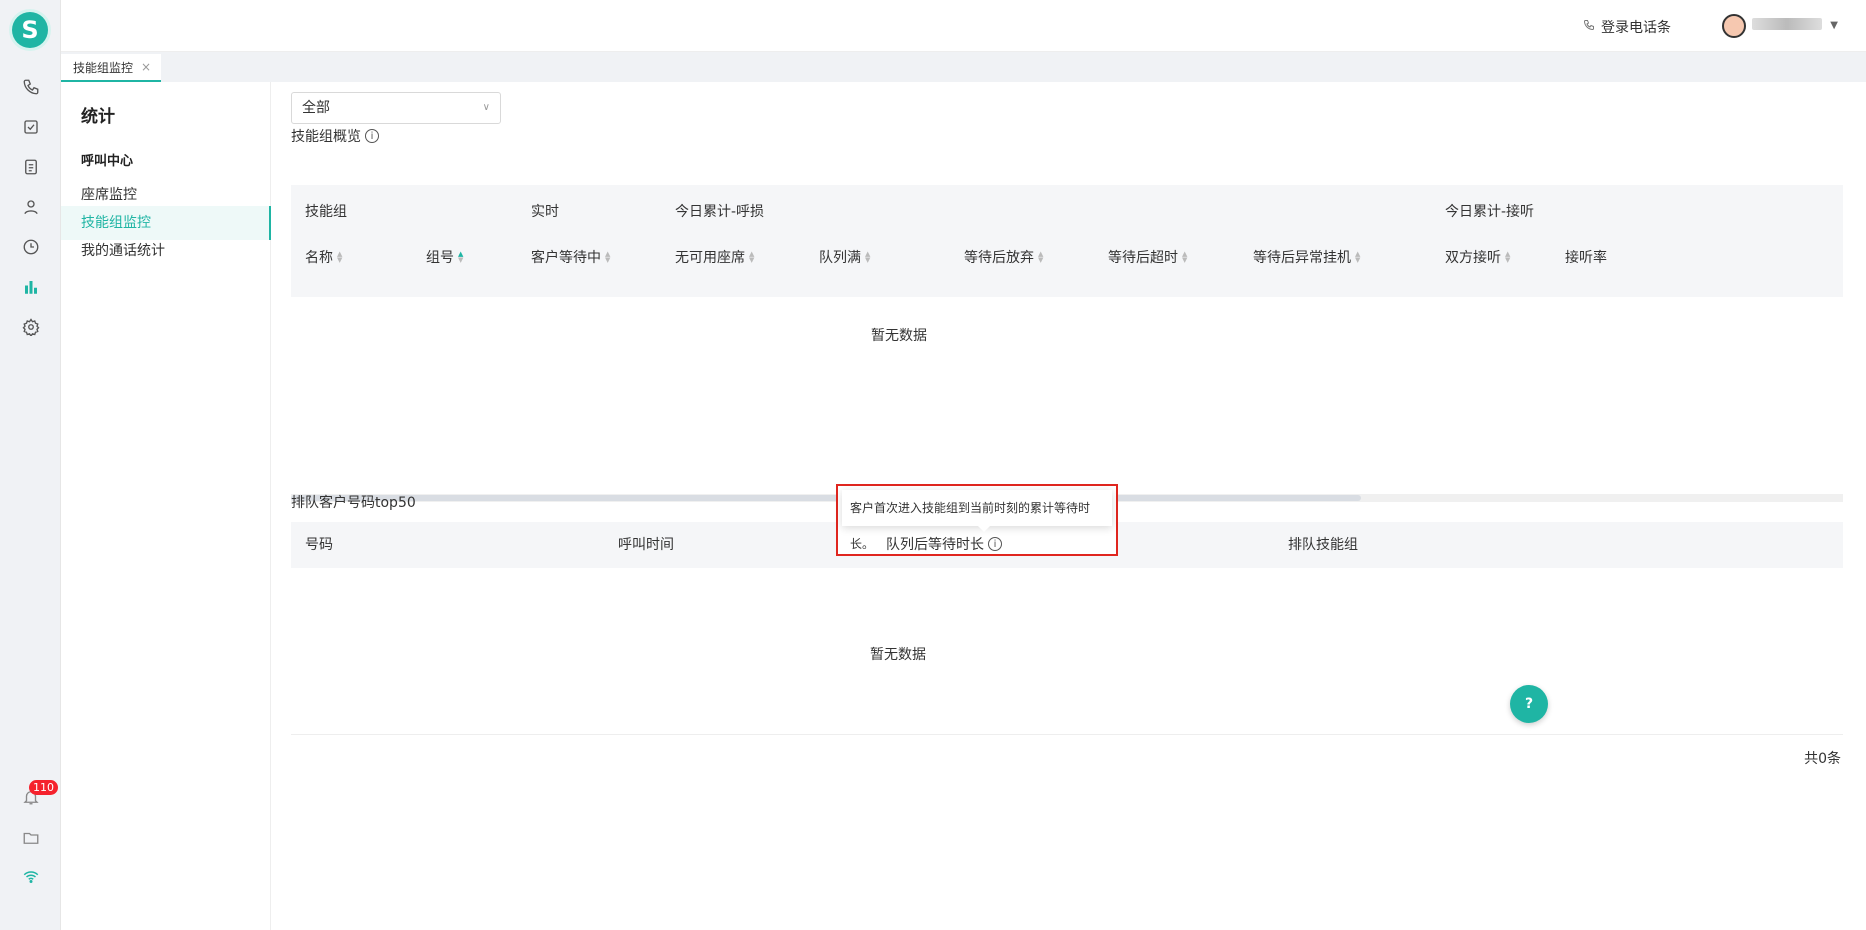 The width and height of the screenshot is (1866, 930). I want to click on close-icon: ×, so click(146, 67).